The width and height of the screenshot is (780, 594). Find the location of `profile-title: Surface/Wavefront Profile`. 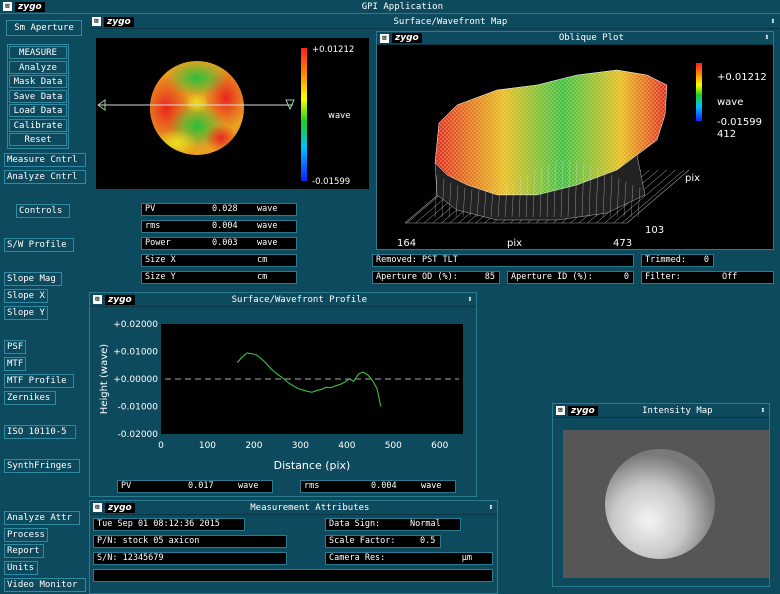

profile-title: Surface/Wavefront Profile is located at coordinates (299, 299).